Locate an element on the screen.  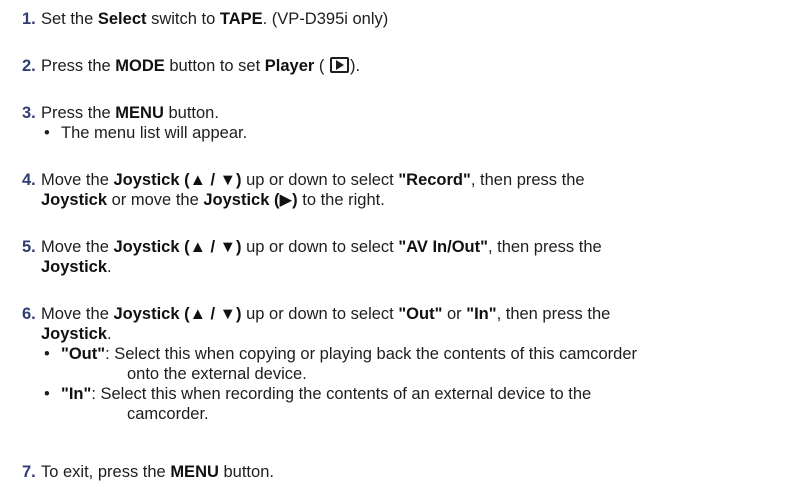
step-number: 3. is located at coordinates (29, 113).